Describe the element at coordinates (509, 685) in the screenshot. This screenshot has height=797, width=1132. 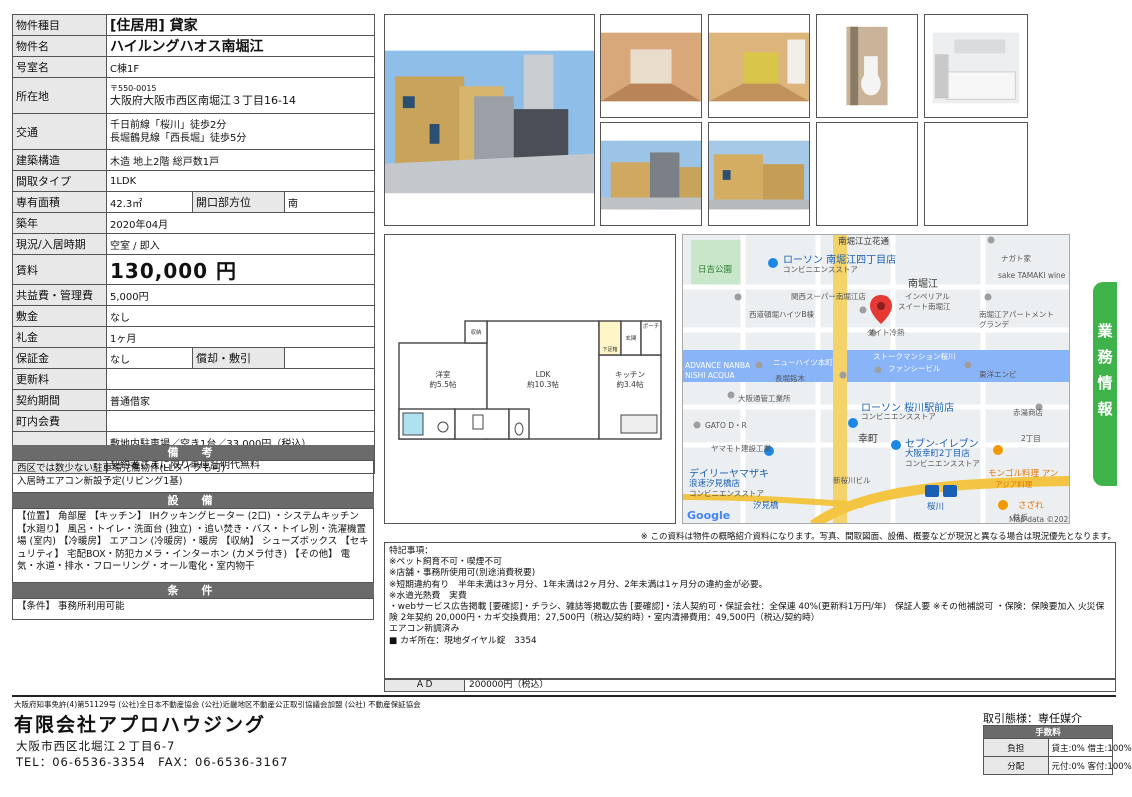
I see `ad-value: 200000円（税込）` at that location.